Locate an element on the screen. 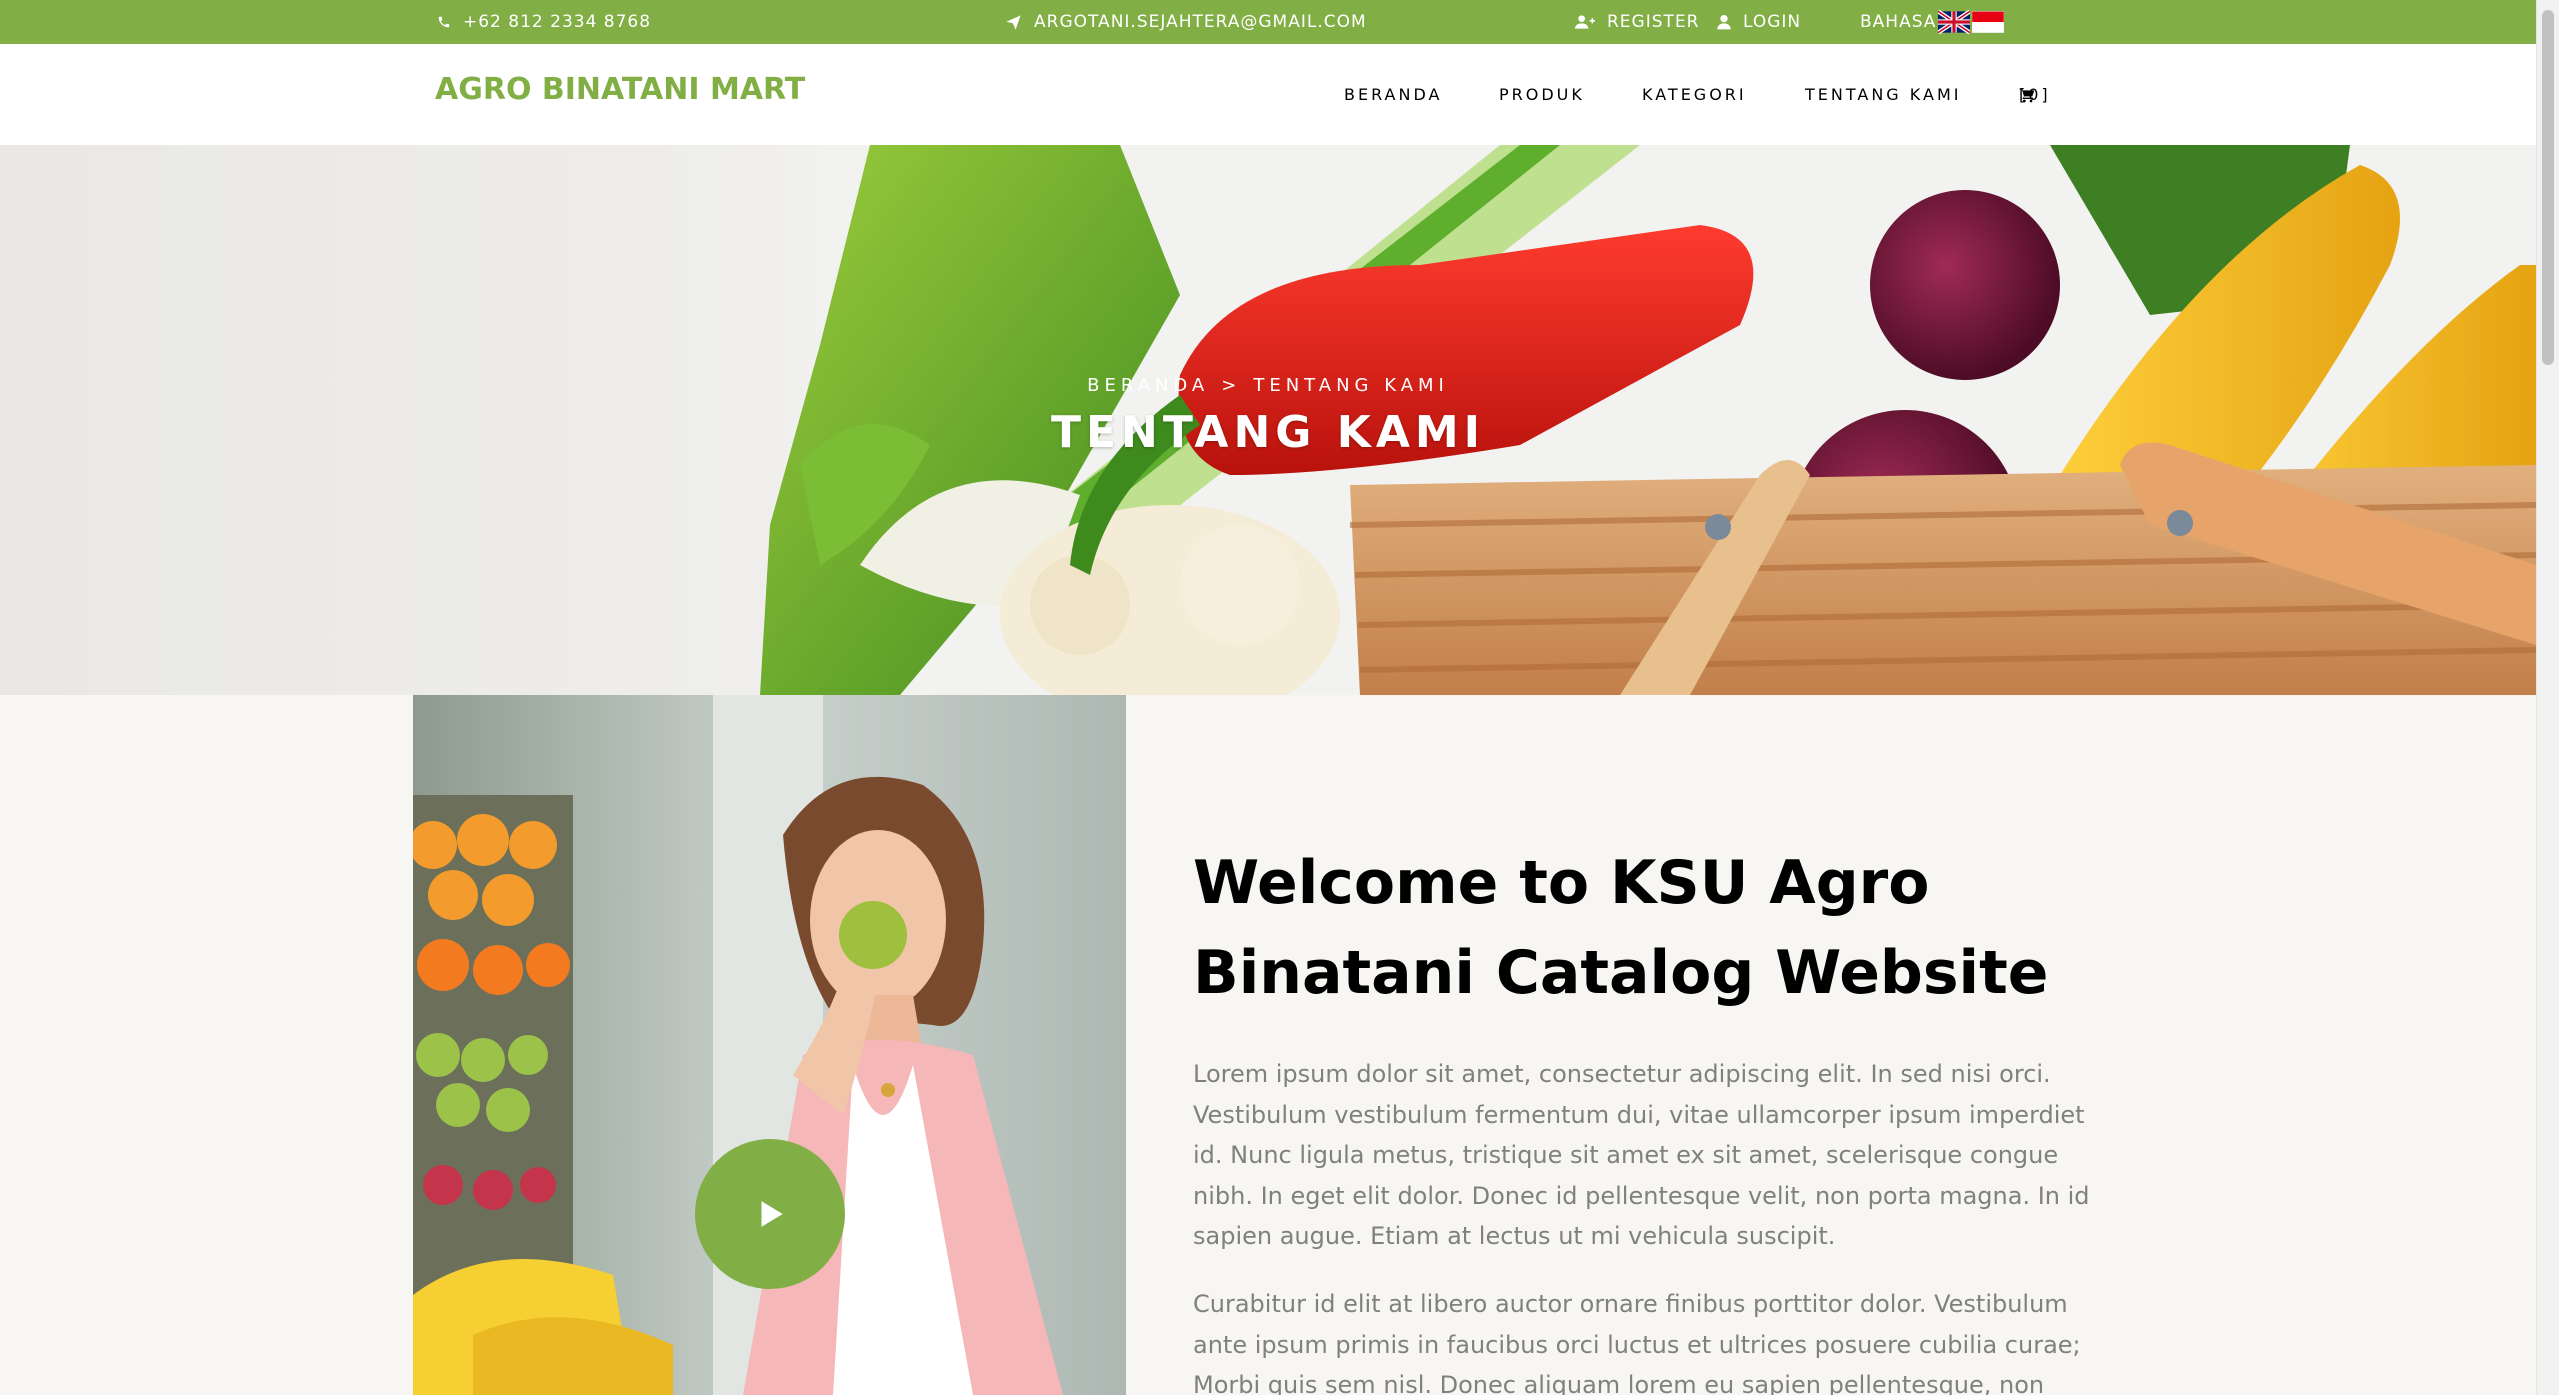 This screenshot has width=2559, height=1395. email-address: ARGOTANI.SEJAHTERA@GMAIL.COM is located at coordinates (1200, 22).